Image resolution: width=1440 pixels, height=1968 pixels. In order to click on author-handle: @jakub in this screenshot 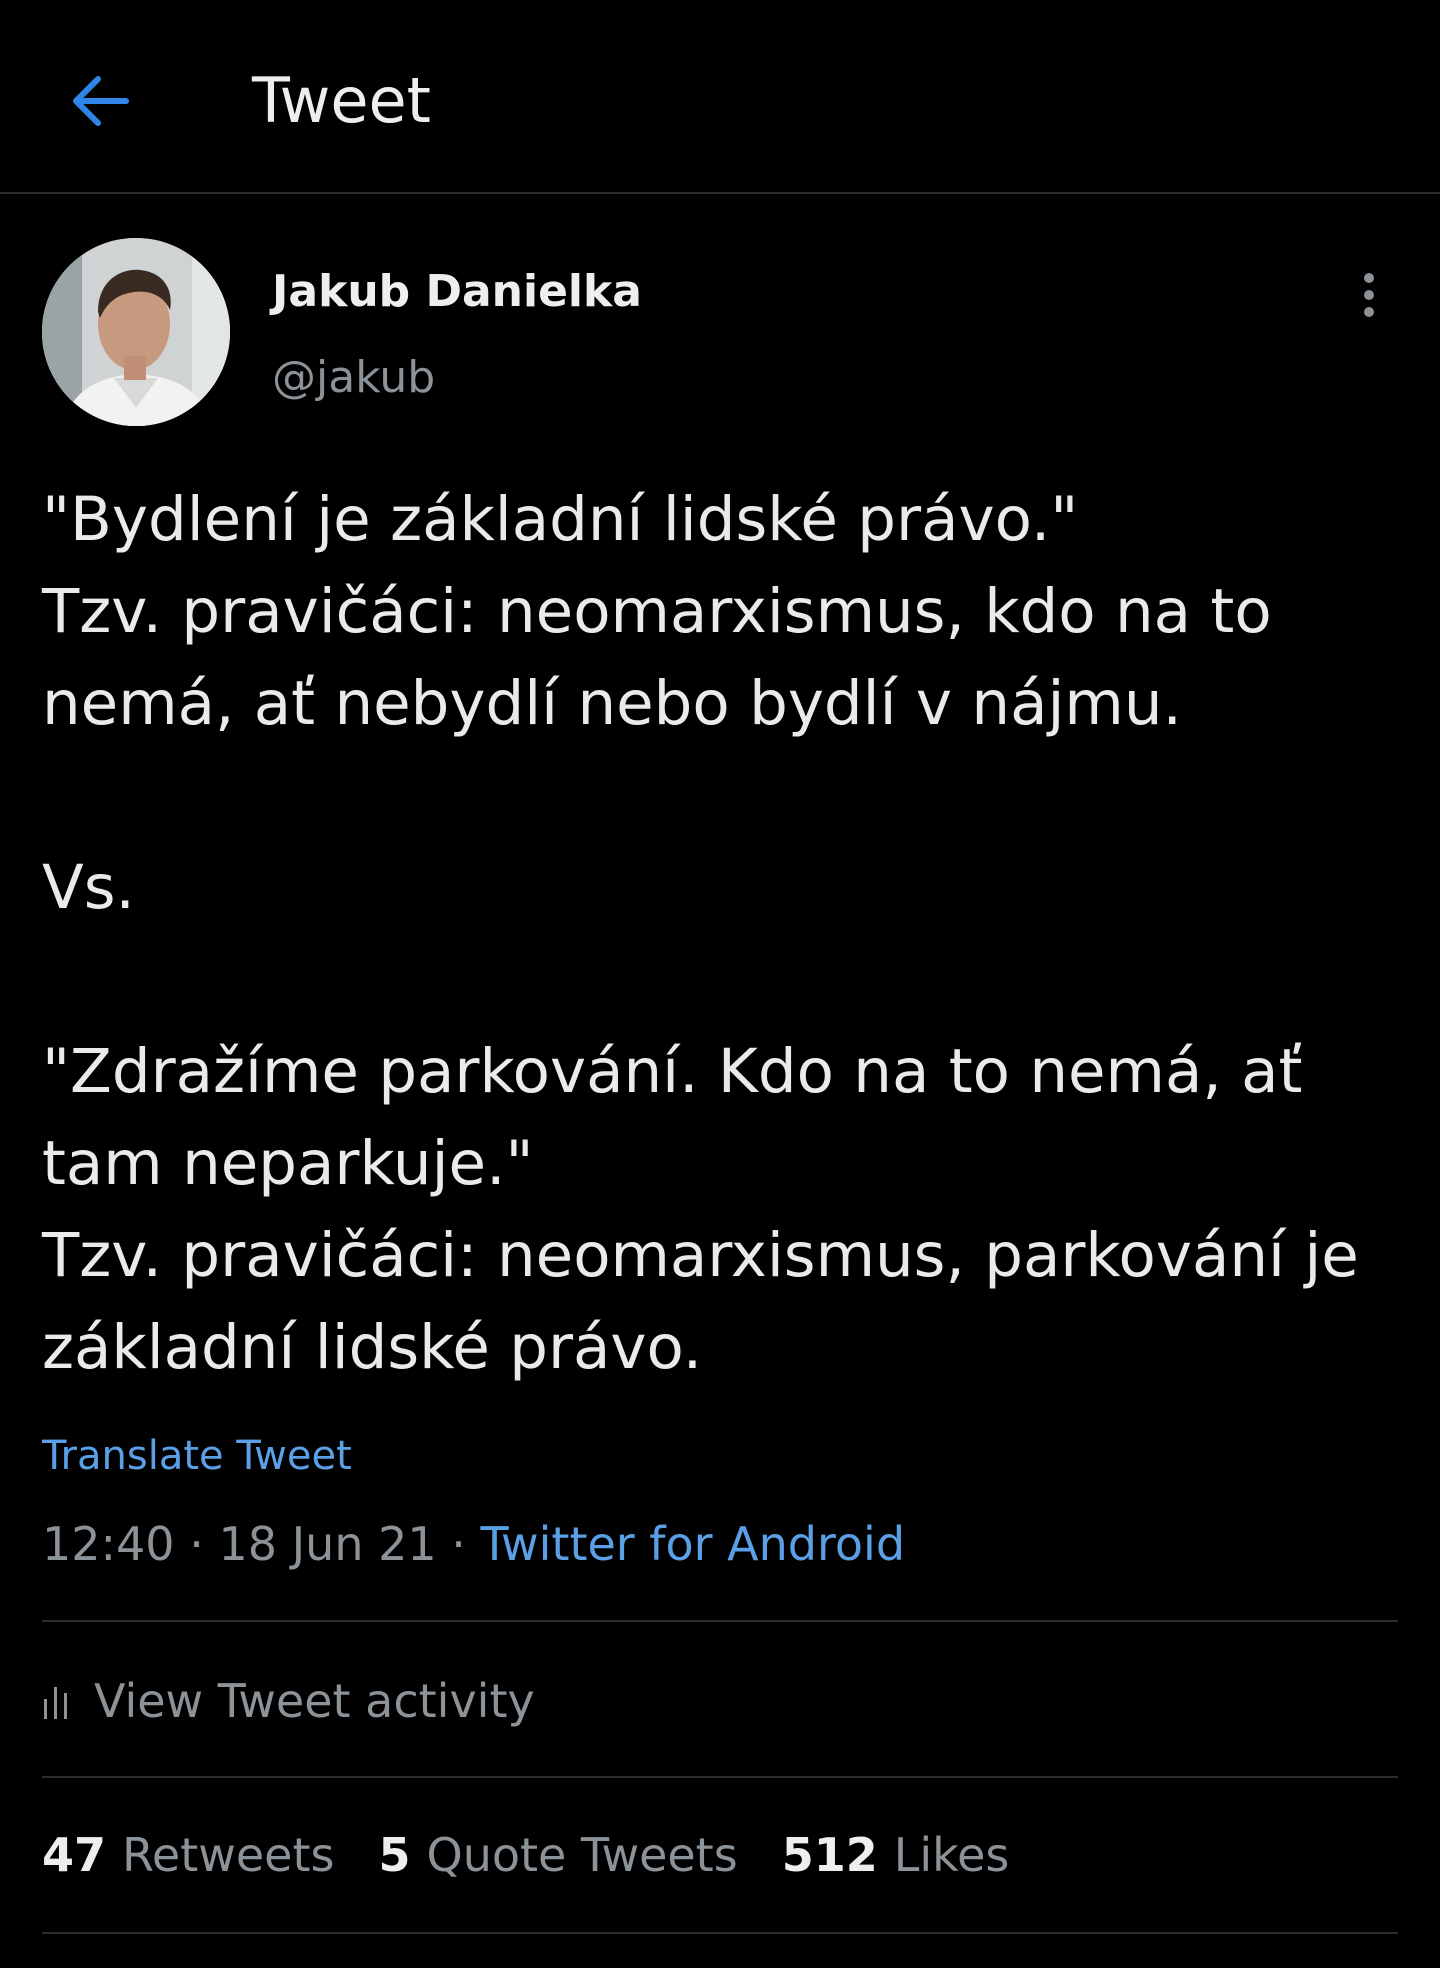, I will do `click(353, 378)`.